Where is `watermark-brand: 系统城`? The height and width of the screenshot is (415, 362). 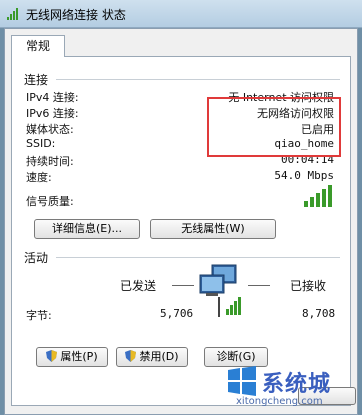 watermark-brand: 系统城 is located at coordinates (297, 384).